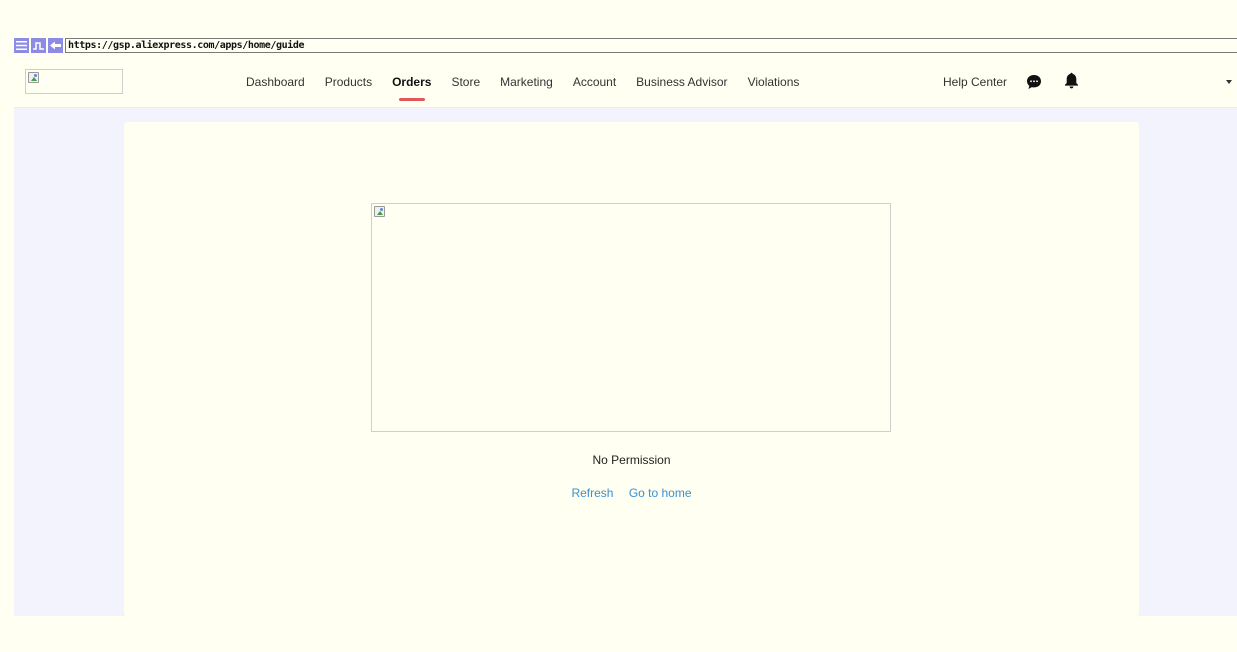  I want to click on nav-item-marketing: Marketing, so click(526, 82).